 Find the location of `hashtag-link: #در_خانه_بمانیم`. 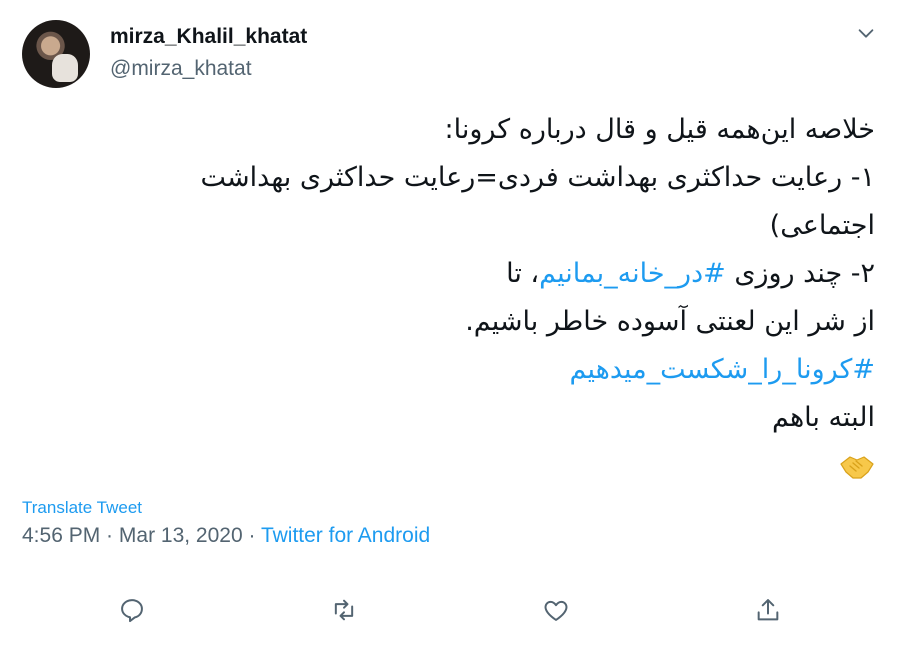

hashtag-link: #در_خانه_بمانیم is located at coordinates (632, 273).